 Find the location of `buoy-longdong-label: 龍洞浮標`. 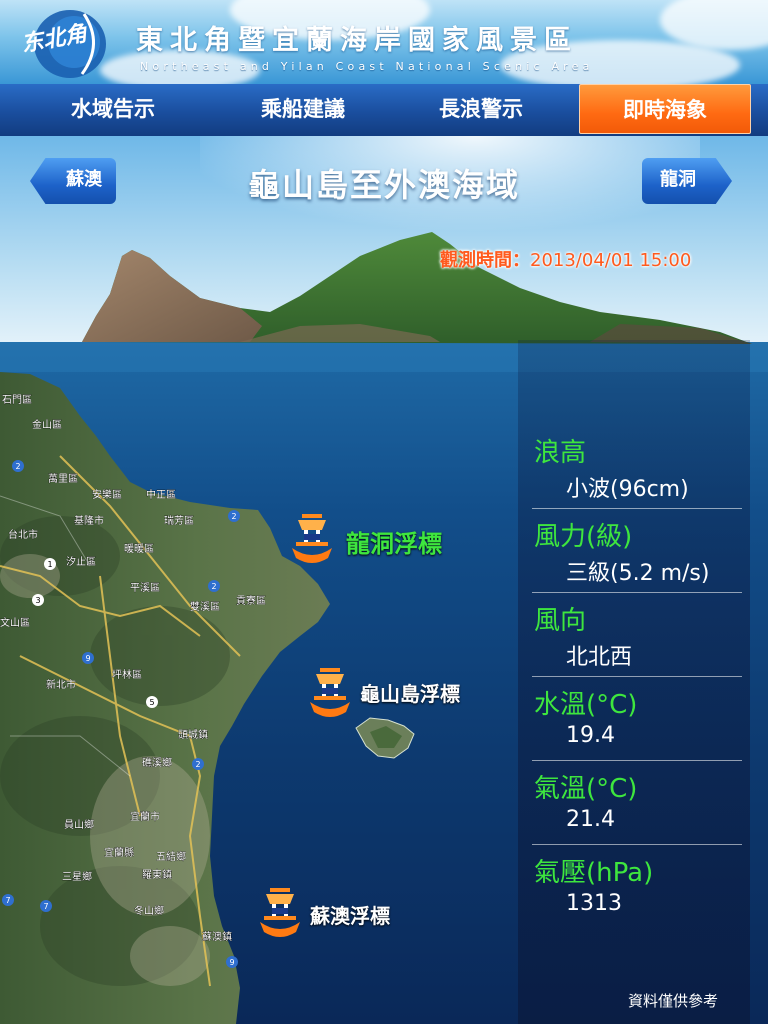

buoy-longdong-label: 龍洞浮標 is located at coordinates (394, 544).